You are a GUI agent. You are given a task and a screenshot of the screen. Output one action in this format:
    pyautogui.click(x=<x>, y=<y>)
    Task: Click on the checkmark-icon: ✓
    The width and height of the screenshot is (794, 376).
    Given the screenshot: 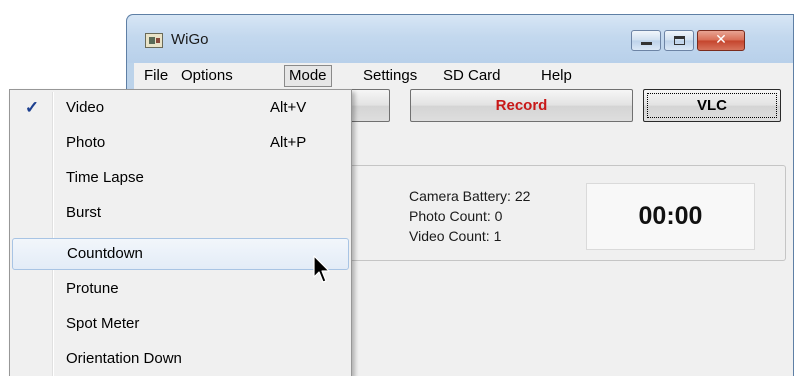 What is the action you would take?
    pyautogui.click(x=32, y=107)
    